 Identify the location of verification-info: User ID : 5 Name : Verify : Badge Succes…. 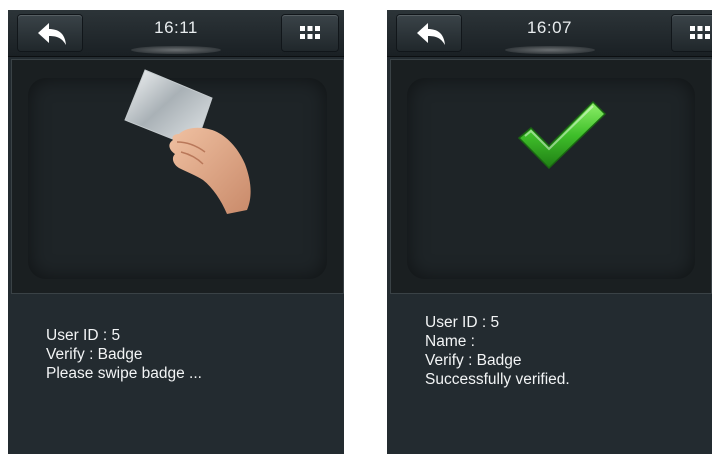
(497, 351).